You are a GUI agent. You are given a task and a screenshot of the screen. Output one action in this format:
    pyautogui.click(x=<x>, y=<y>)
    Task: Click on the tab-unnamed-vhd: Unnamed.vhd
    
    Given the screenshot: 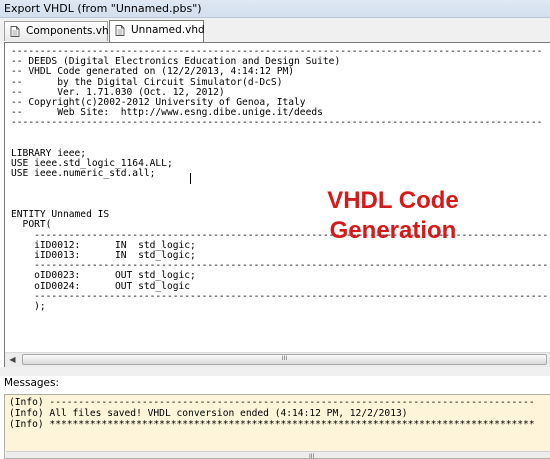 What is the action you would take?
    pyautogui.click(x=157, y=31)
    